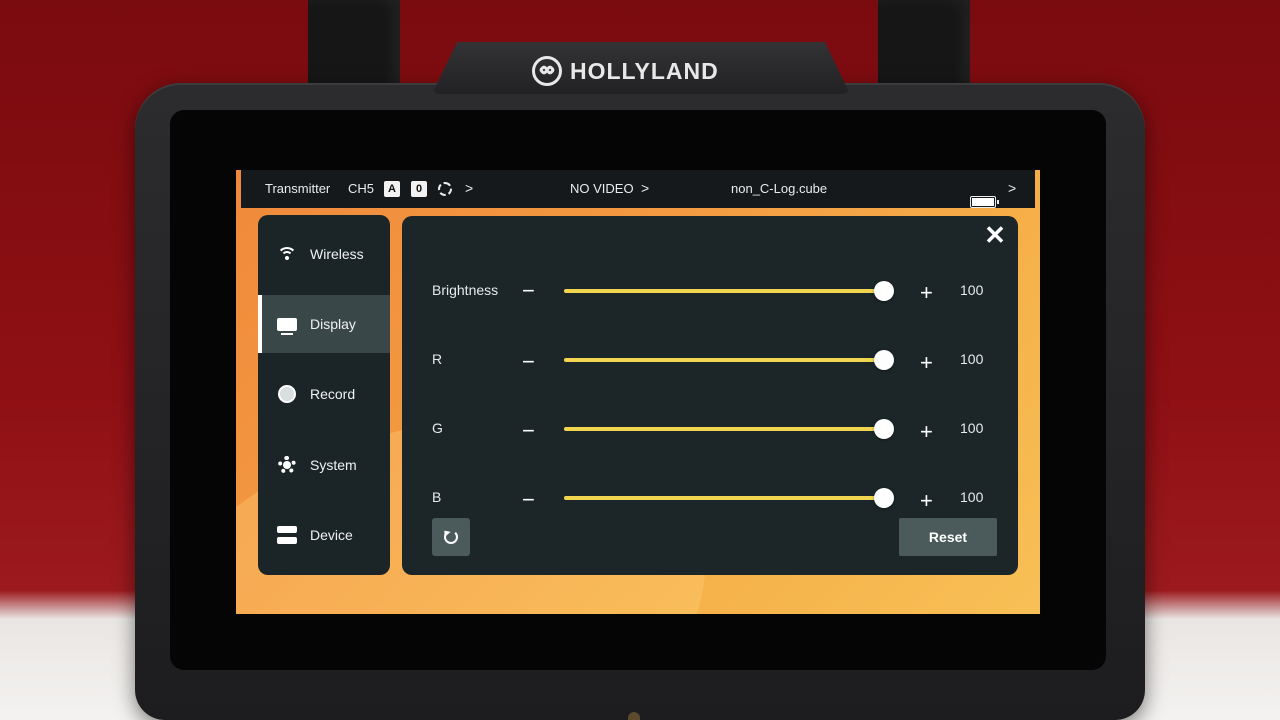  Describe the element at coordinates (287, 465) in the screenshot. I see `gear-icon` at that location.